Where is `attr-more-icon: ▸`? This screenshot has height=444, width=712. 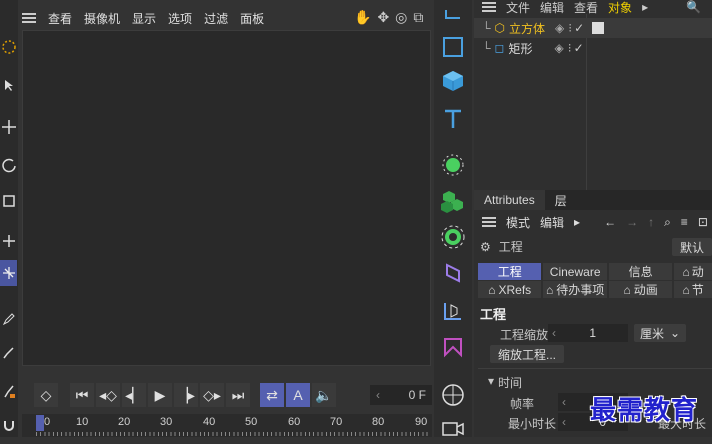 attr-more-icon: ▸ is located at coordinates (577, 222).